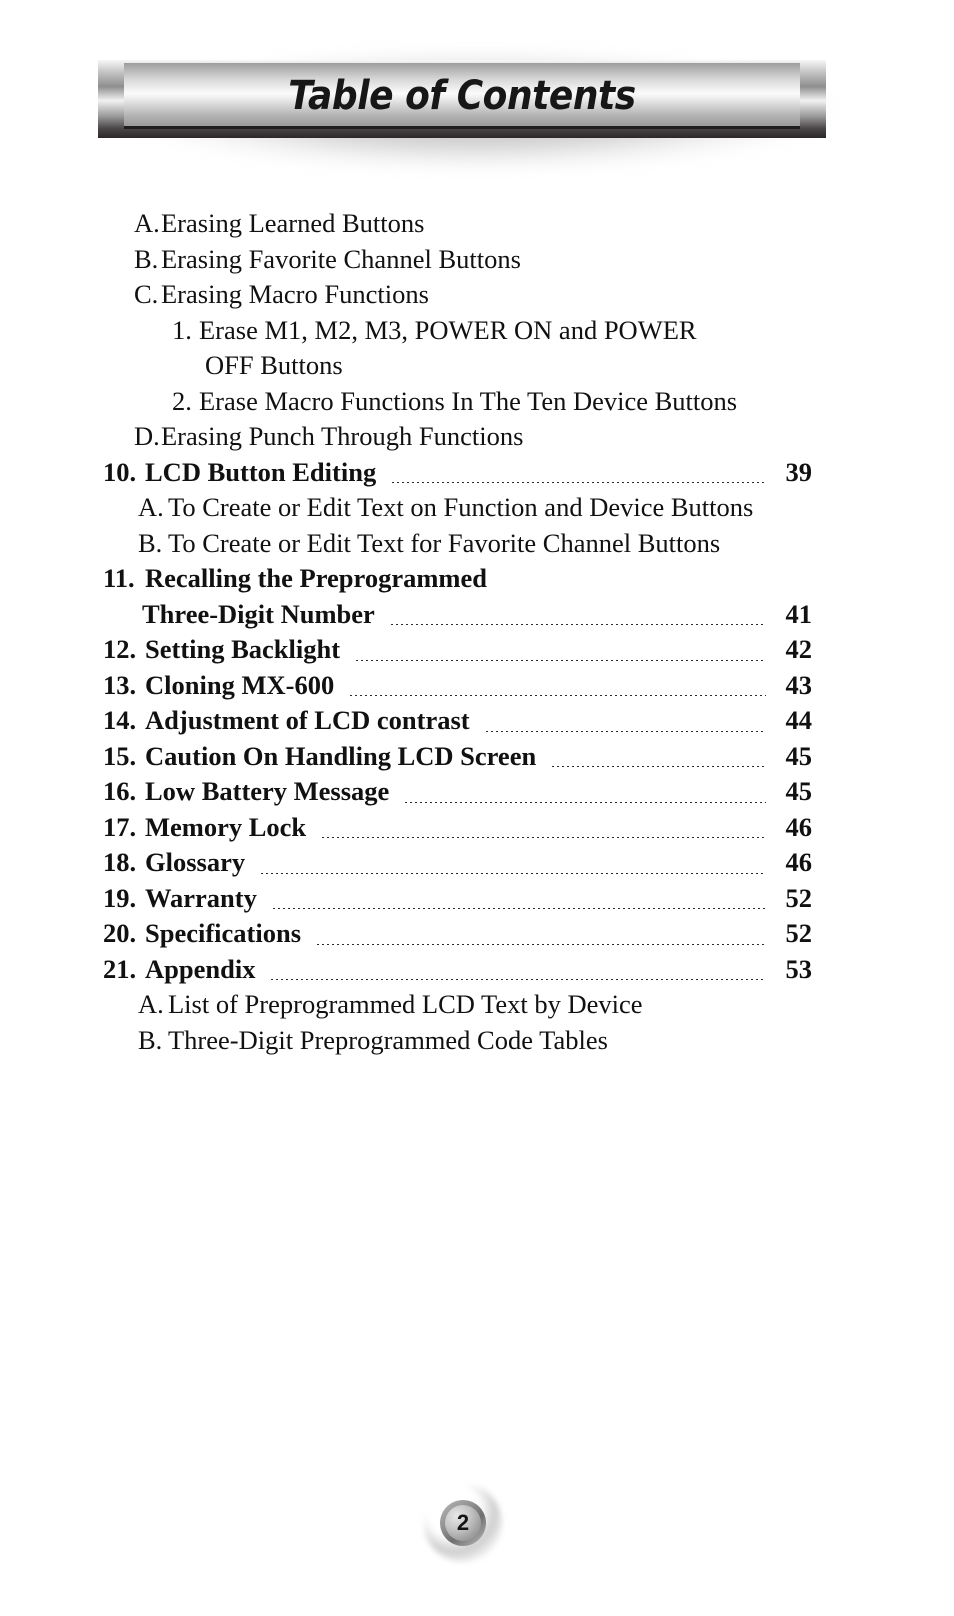  What do you see at coordinates (477, 863) in the screenshot?
I see `toc-entry: 18. Glossary 46` at bounding box center [477, 863].